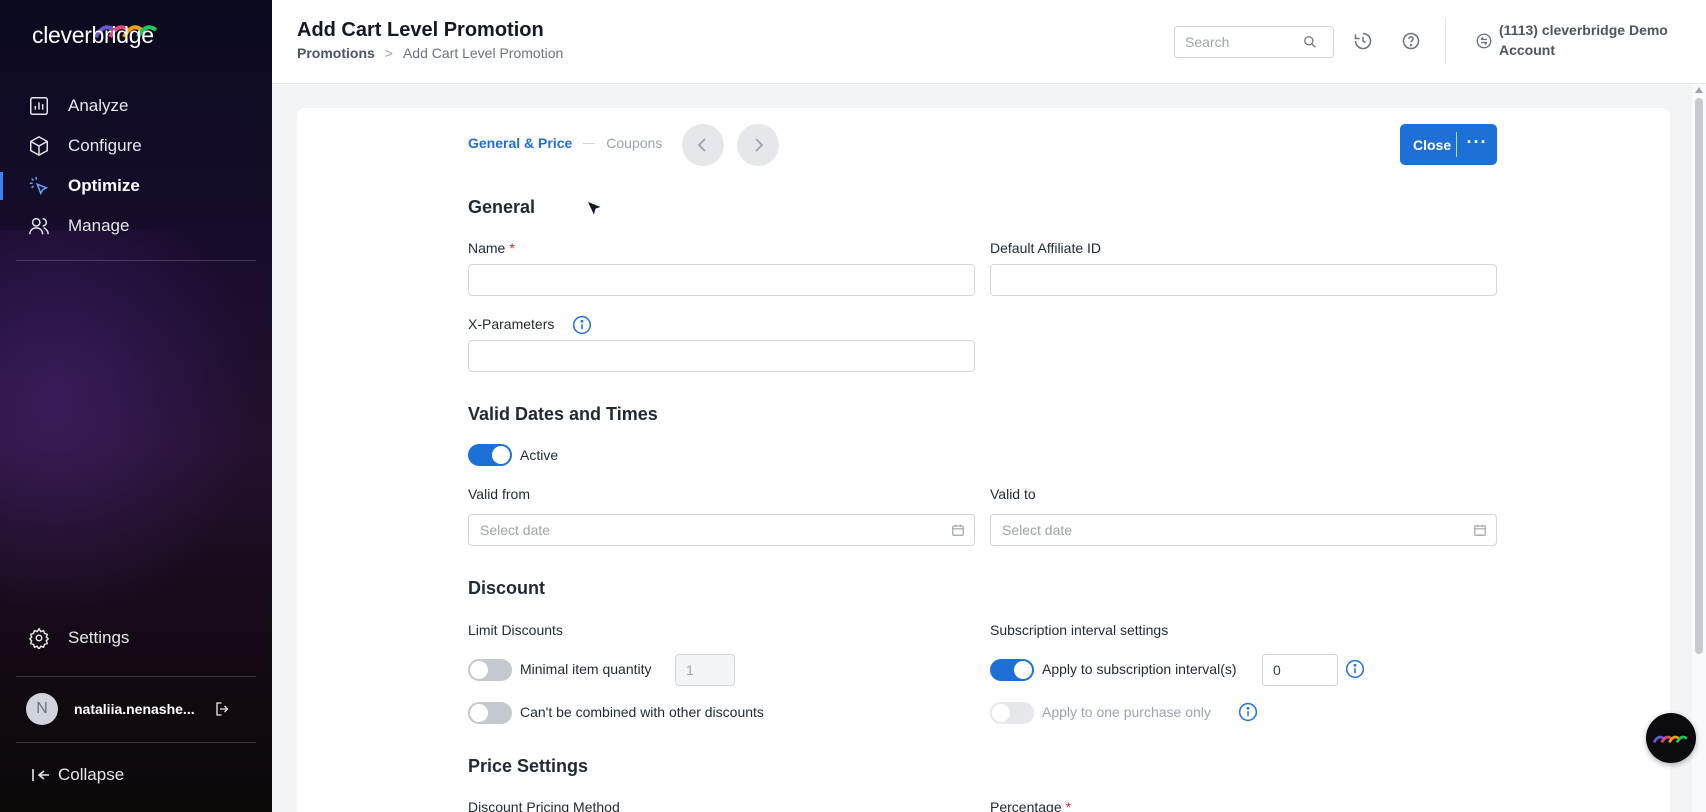 The width and height of the screenshot is (1706, 812). I want to click on users-icon, so click(39, 226).